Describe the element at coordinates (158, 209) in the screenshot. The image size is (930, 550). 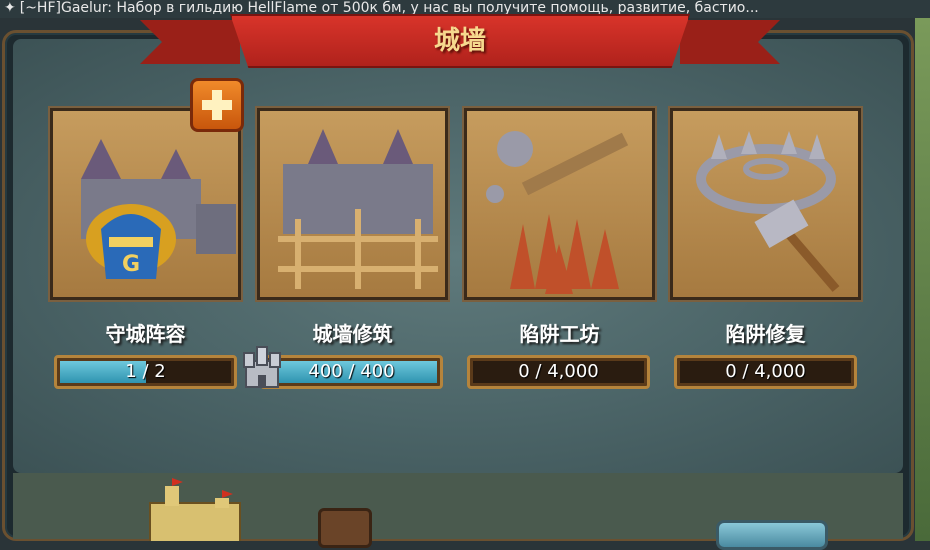
I see `castle-helmet-icon: G` at that location.